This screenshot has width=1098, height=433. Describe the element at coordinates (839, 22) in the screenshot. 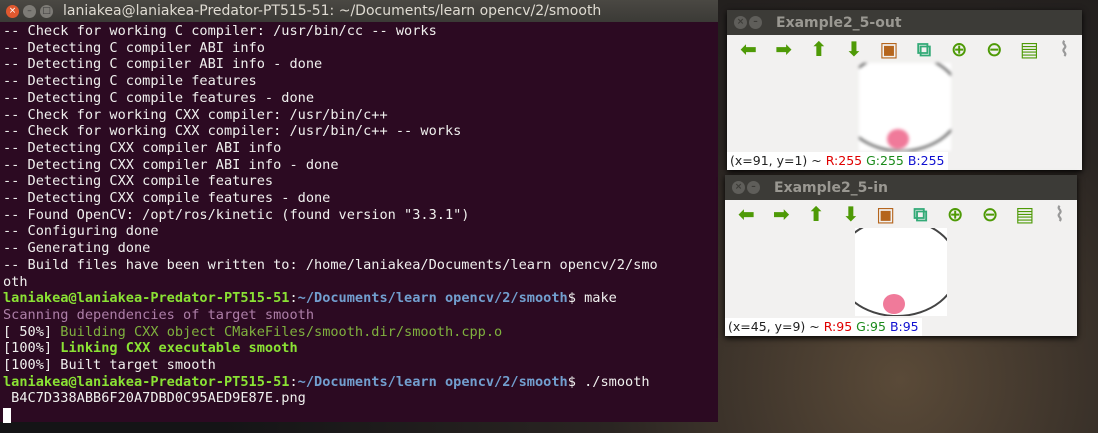

I see `window-title: Example2_5-out` at that location.